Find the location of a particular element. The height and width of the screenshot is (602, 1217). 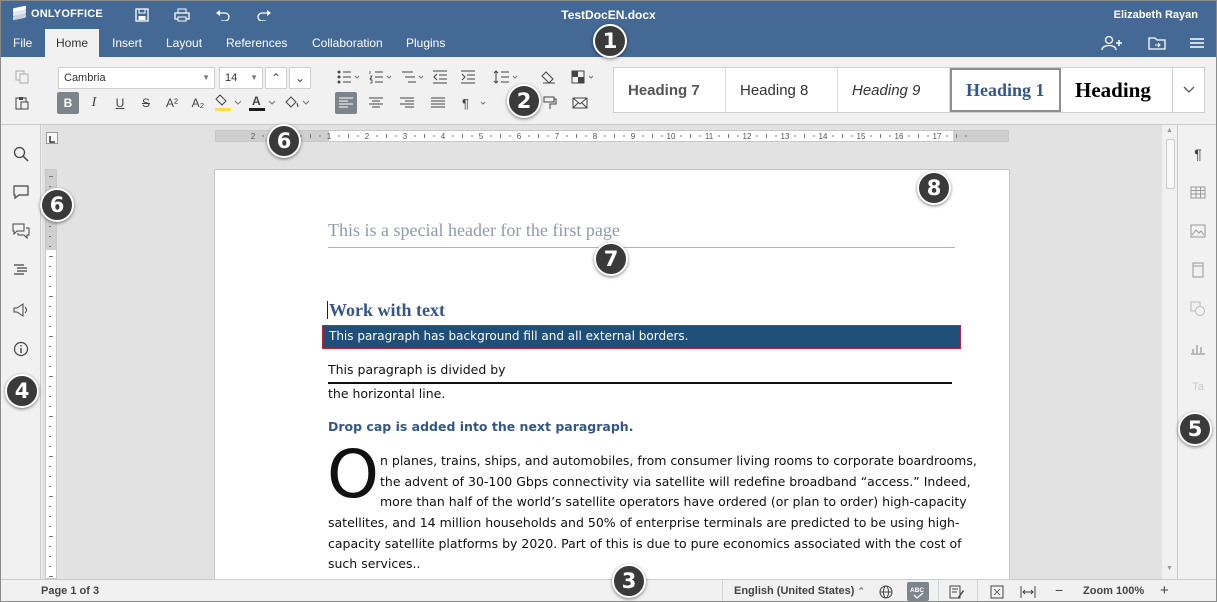

copy-style-icon is located at coordinates (550, 103).